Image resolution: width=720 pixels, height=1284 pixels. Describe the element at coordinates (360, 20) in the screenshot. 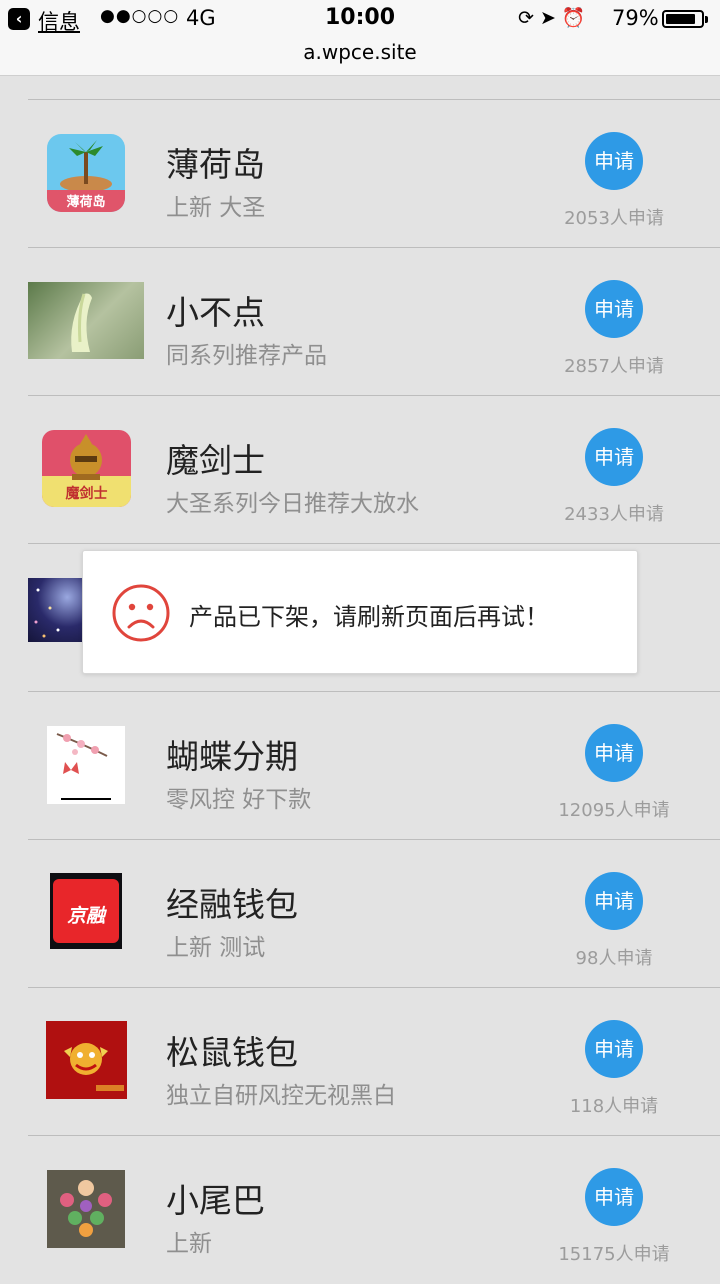

I see `status-bar: ‹ 信息 ●●○○○ 4G 10:00 ⟳ ➤ ⏰ 79%` at that location.